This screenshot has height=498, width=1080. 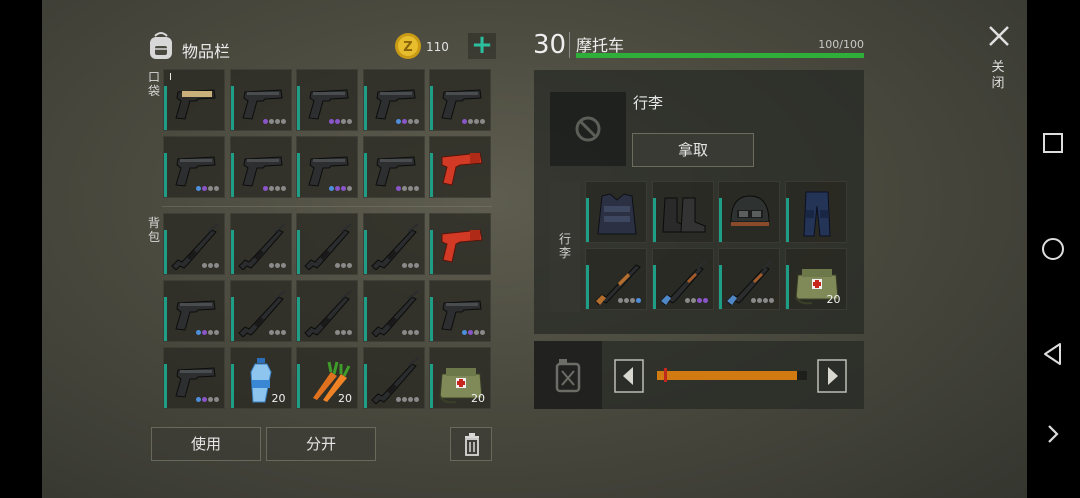 I want to click on back-button, so click(x=1053, y=354).